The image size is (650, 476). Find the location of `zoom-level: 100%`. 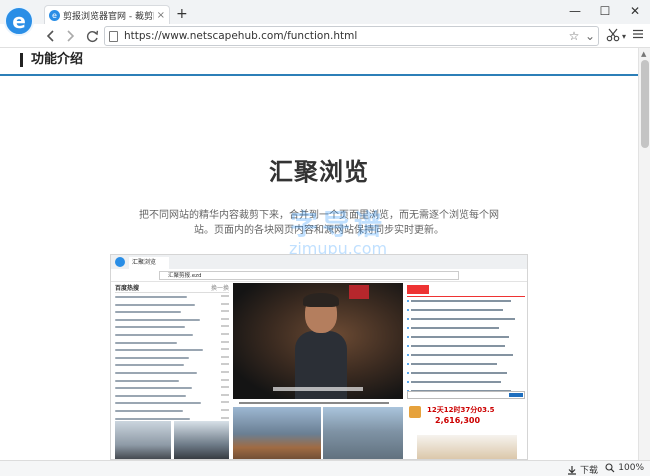

zoom-level: 100% is located at coordinates (631, 468).